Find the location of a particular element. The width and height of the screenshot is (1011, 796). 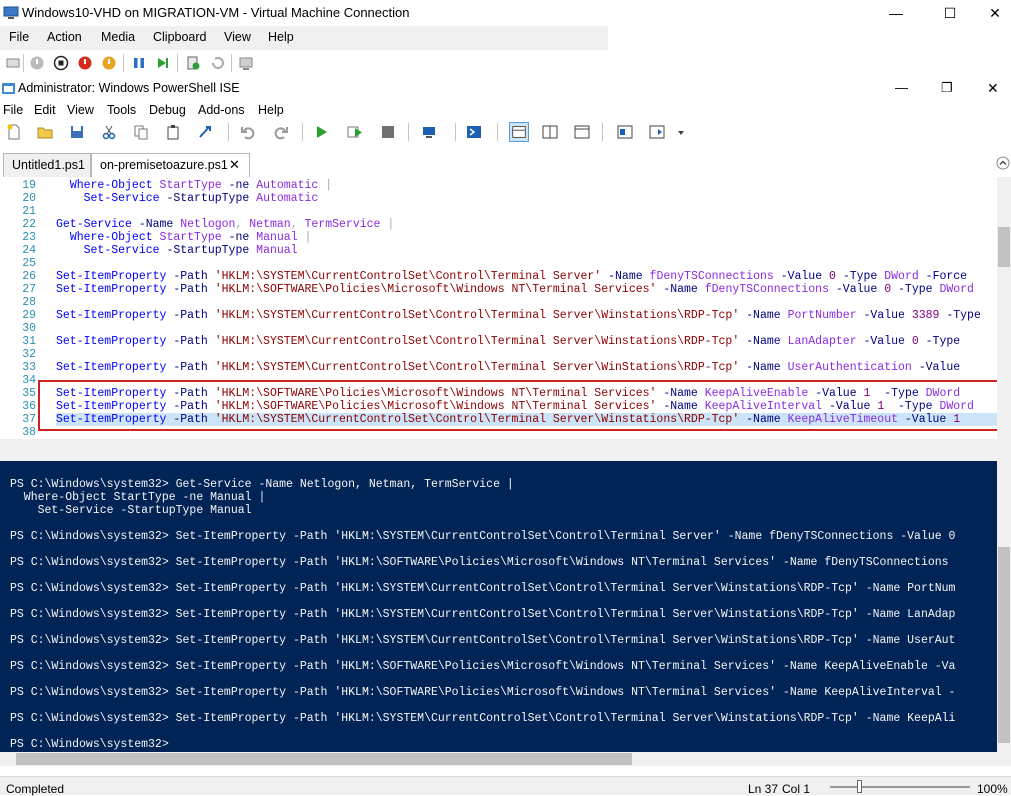

cut-icon is located at coordinates (109, 132).